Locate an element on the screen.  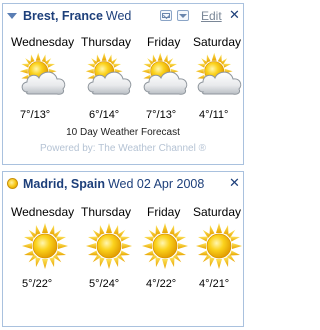
day-temp: 5°/22° is located at coordinates (37, 284).